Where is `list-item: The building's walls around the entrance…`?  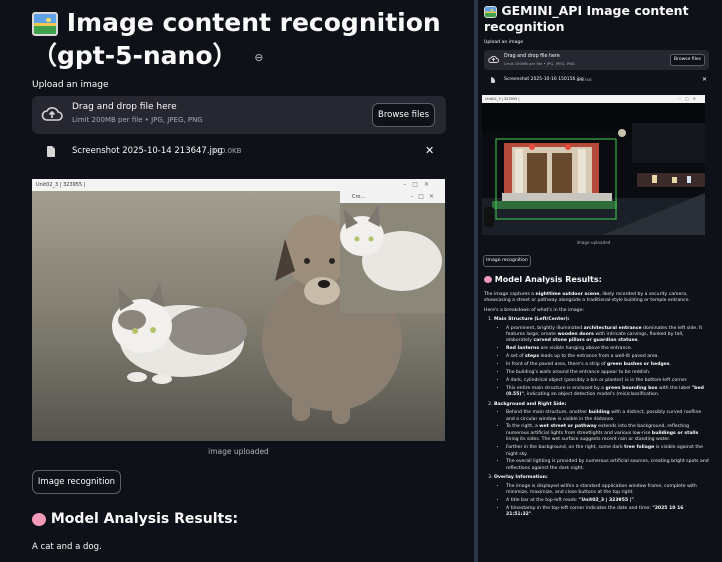
list-item: The building's walls around the entrance… is located at coordinates (607, 373).